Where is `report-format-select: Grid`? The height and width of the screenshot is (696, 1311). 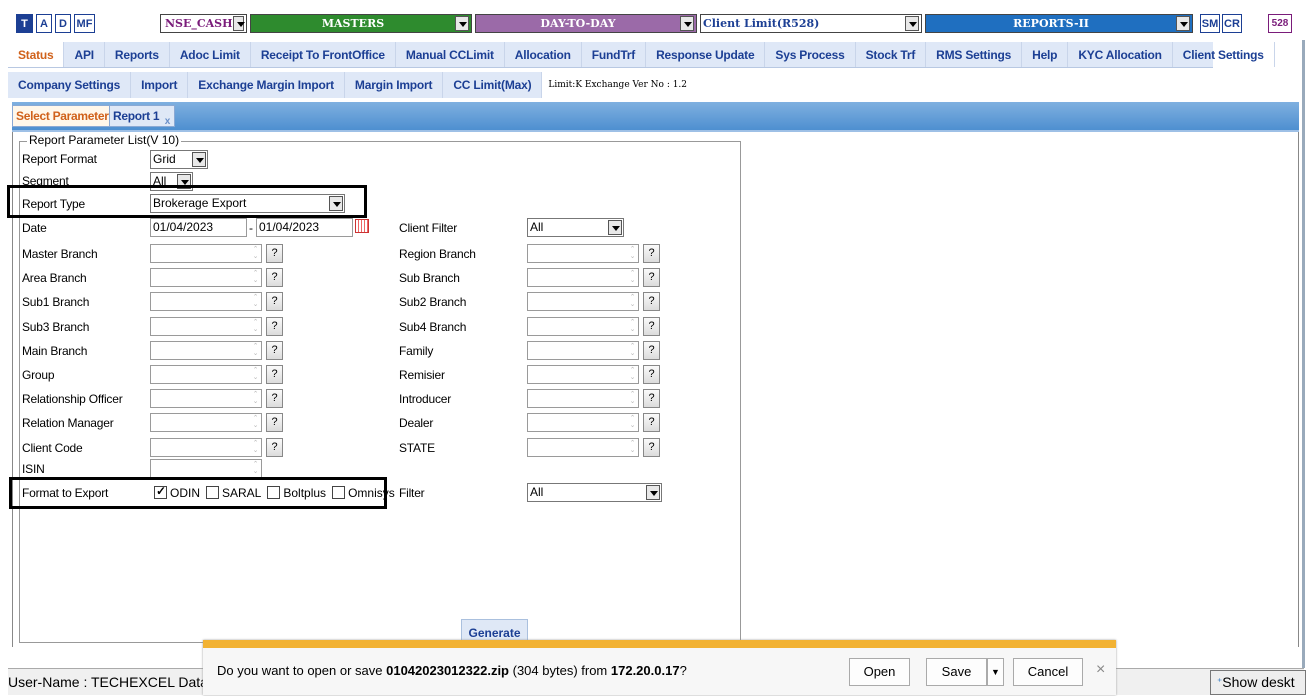 report-format-select: Grid is located at coordinates (179, 159).